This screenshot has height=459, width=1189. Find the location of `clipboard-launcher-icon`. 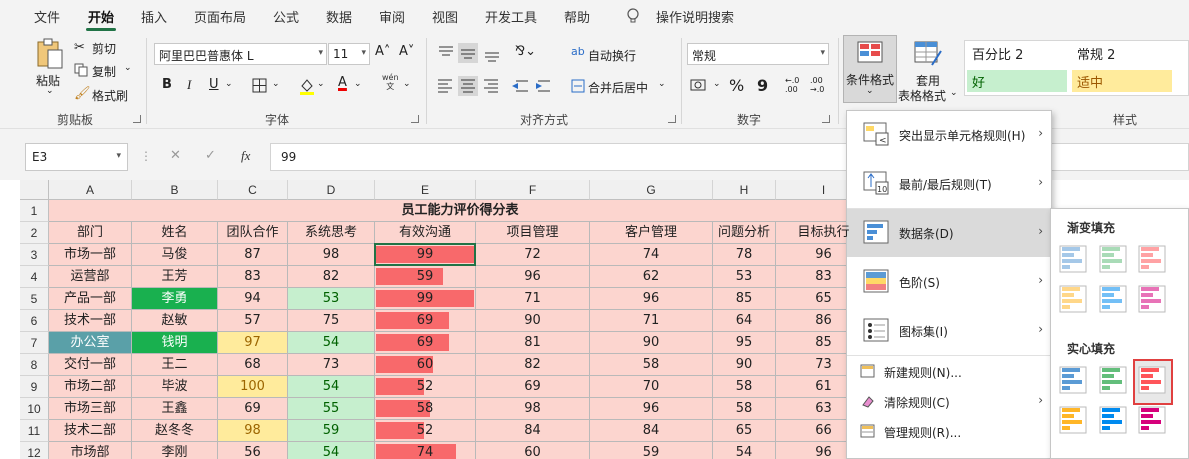

clipboard-launcher-icon is located at coordinates (137, 119).